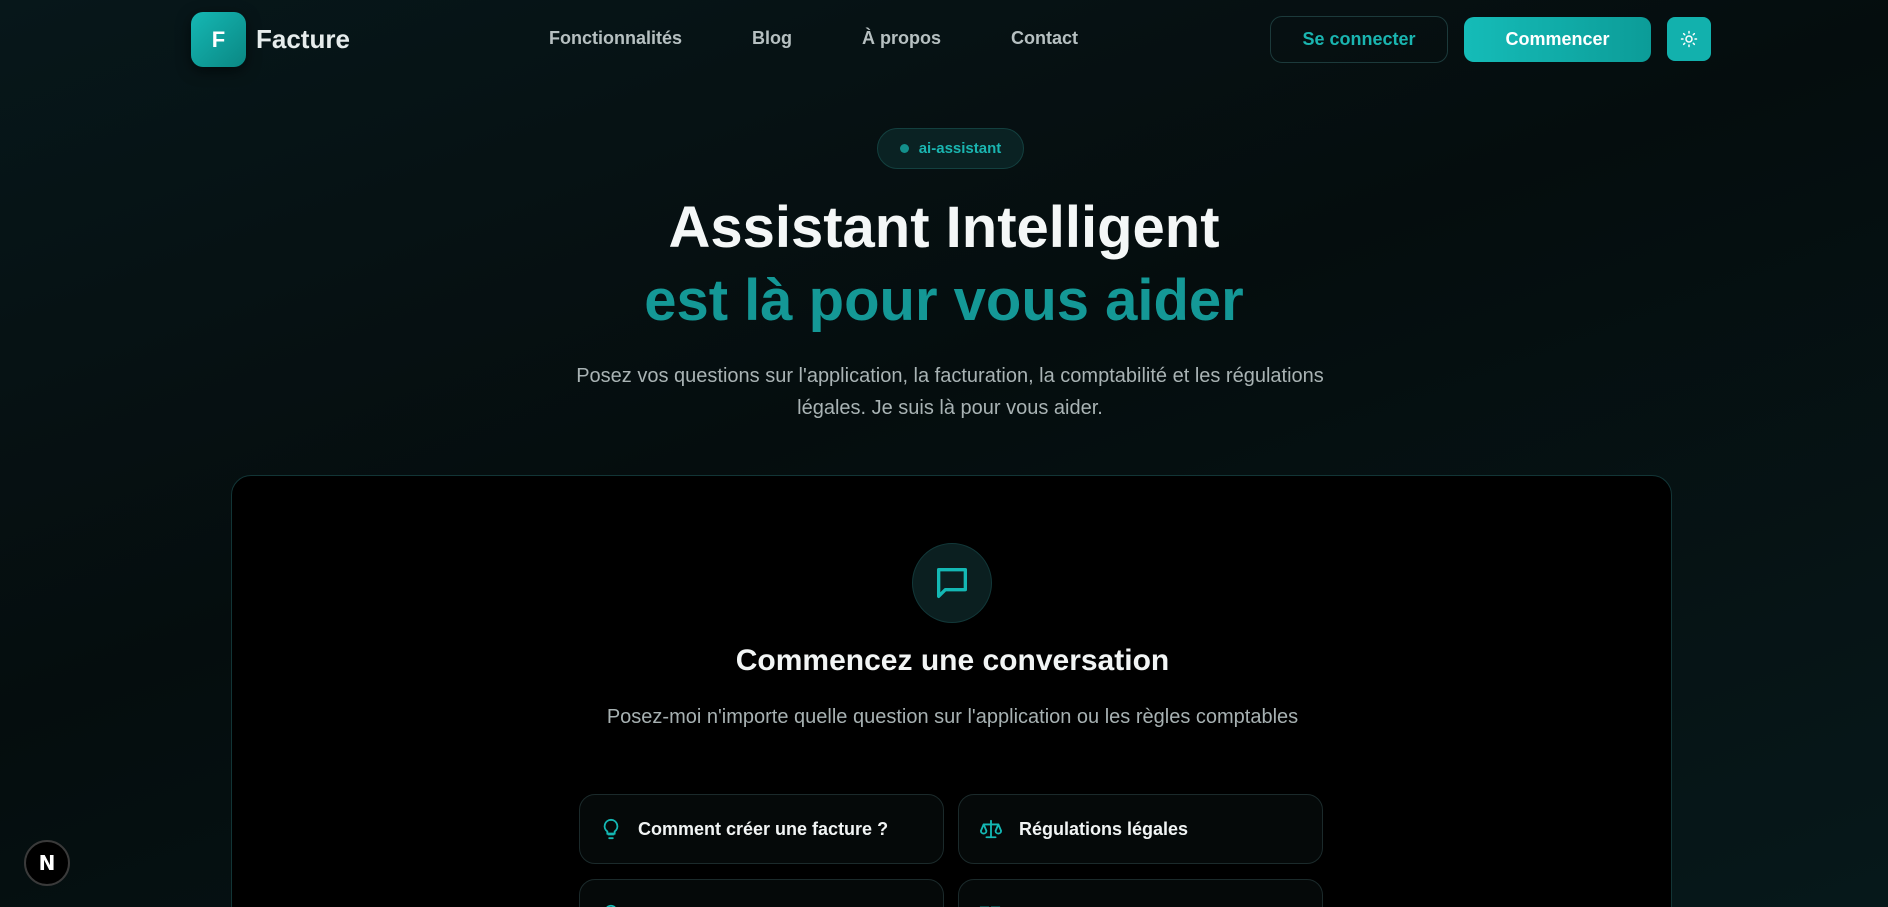 This screenshot has width=1888, height=907. What do you see at coordinates (1104, 828) in the screenshot?
I see `suggestion-label: Régulations légales` at bounding box center [1104, 828].